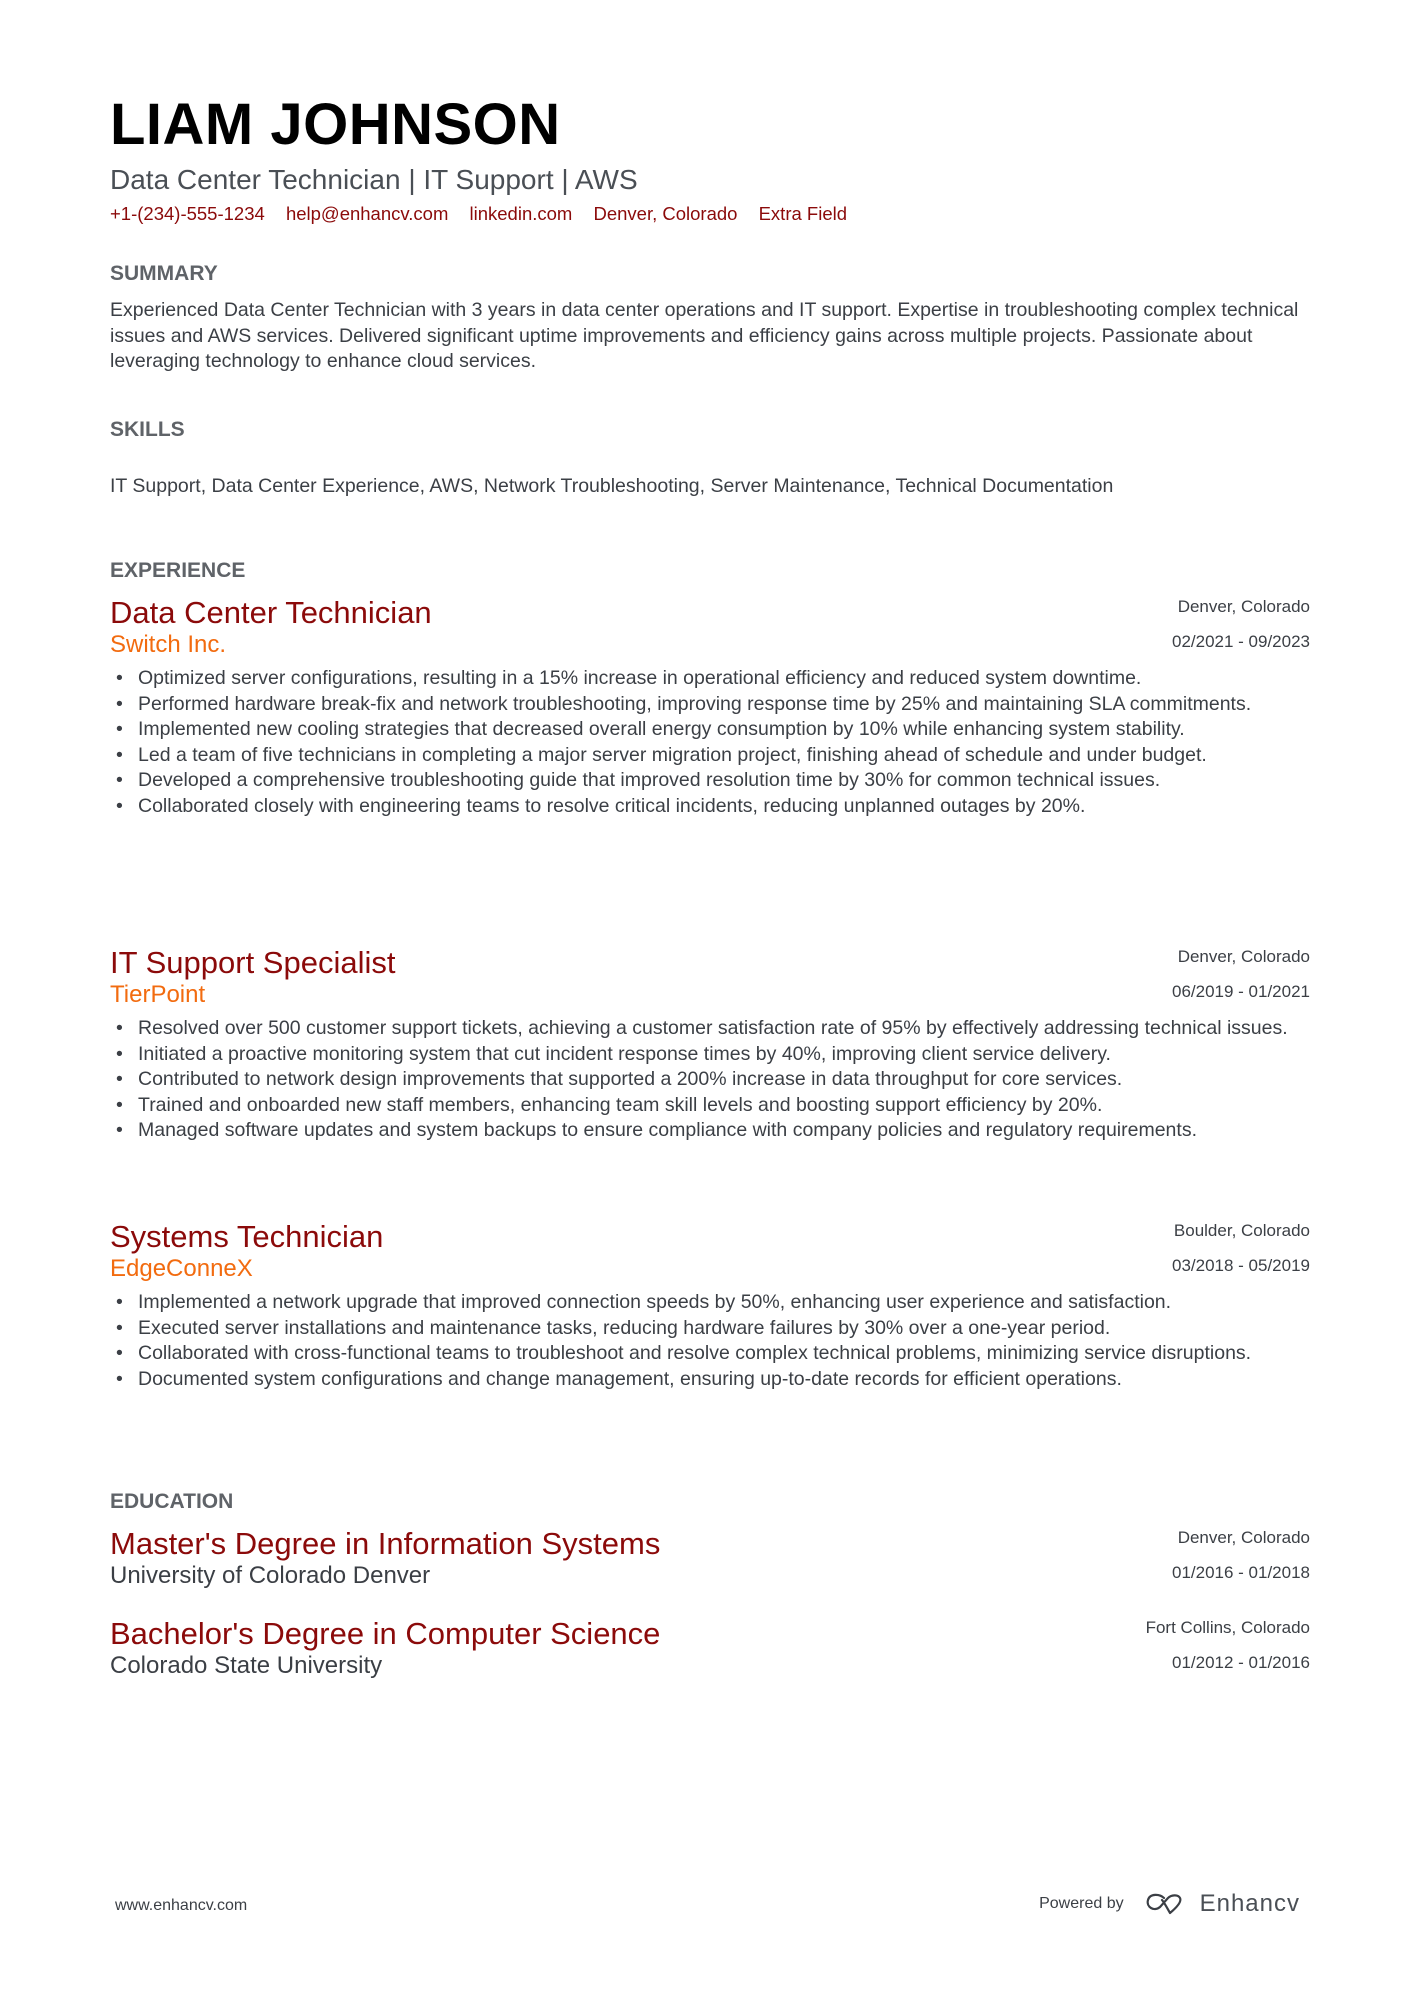 This screenshot has width=1410, height=1995. What do you see at coordinates (172, 1501) in the screenshot?
I see `education-heading: EDUCATION` at bounding box center [172, 1501].